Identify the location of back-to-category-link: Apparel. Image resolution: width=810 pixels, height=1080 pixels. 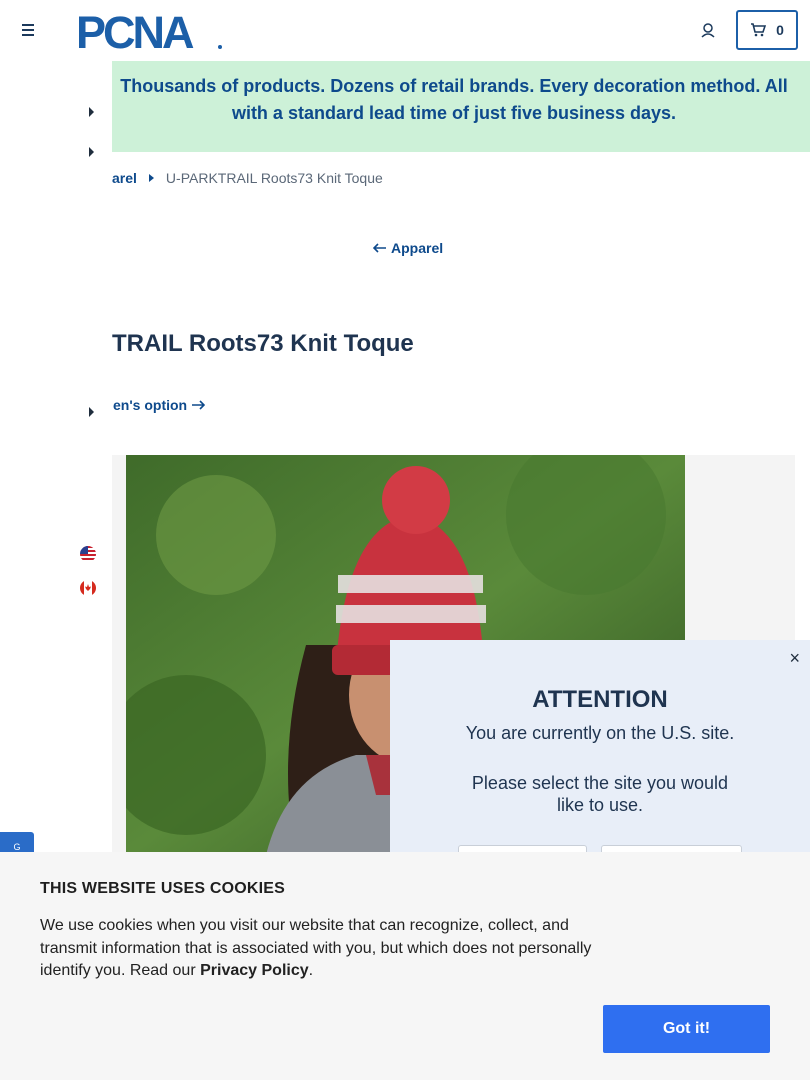
(408, 248).